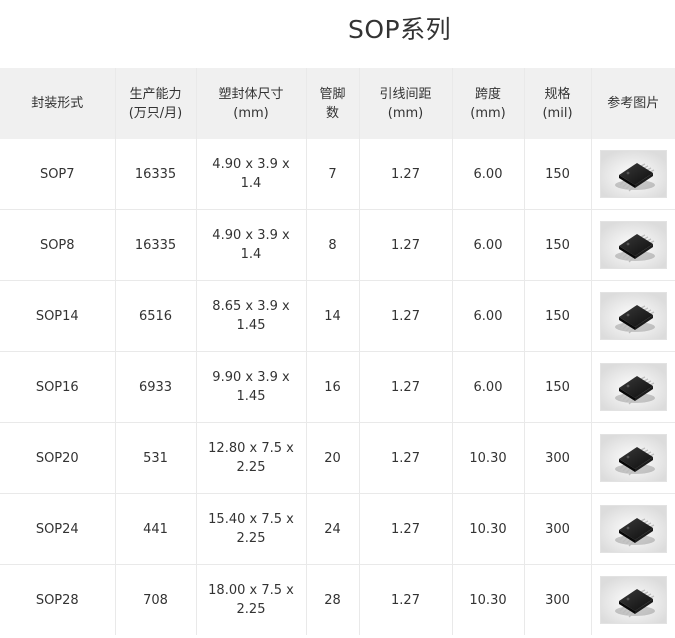 This screenshot has width=675, height=638. What do you see at coordinates (155, 316) in the screenshot?
I see `cell-capacity: 6516` at bounding box center [155, 316].